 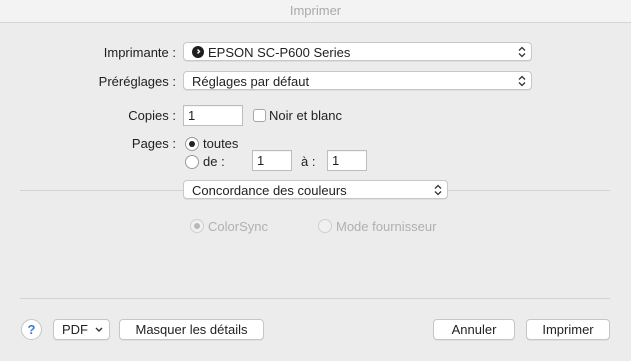 I want to click on pages-all-label: toutes, so click(x=221, y=143).